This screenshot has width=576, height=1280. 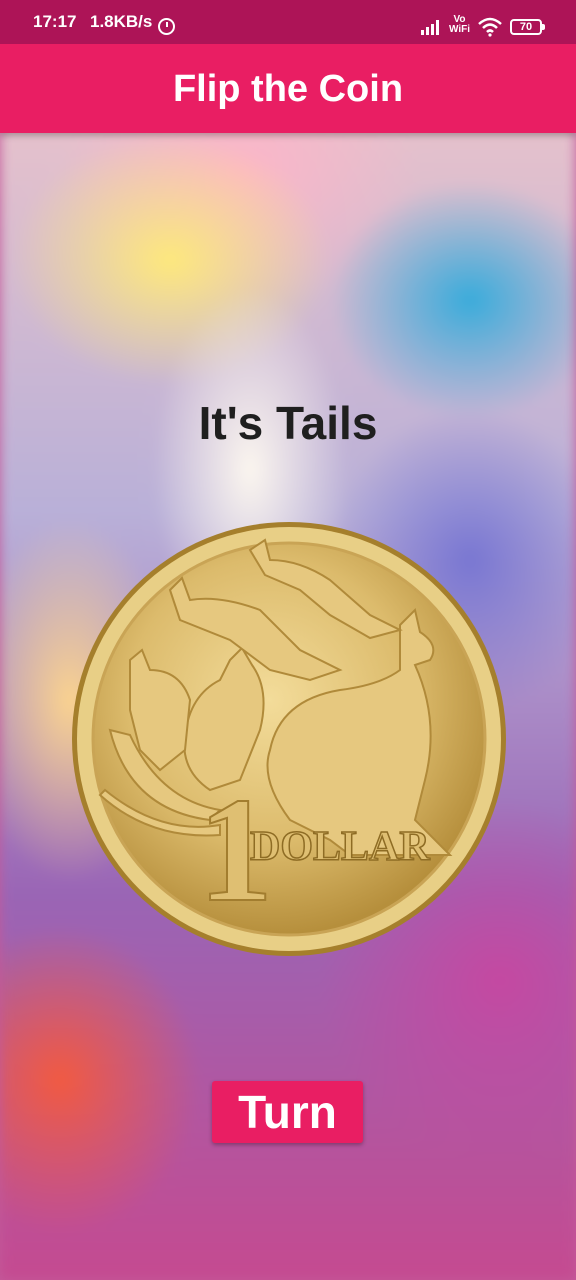 I want to click on battery-icon: 70, so click(x=527, y=27).